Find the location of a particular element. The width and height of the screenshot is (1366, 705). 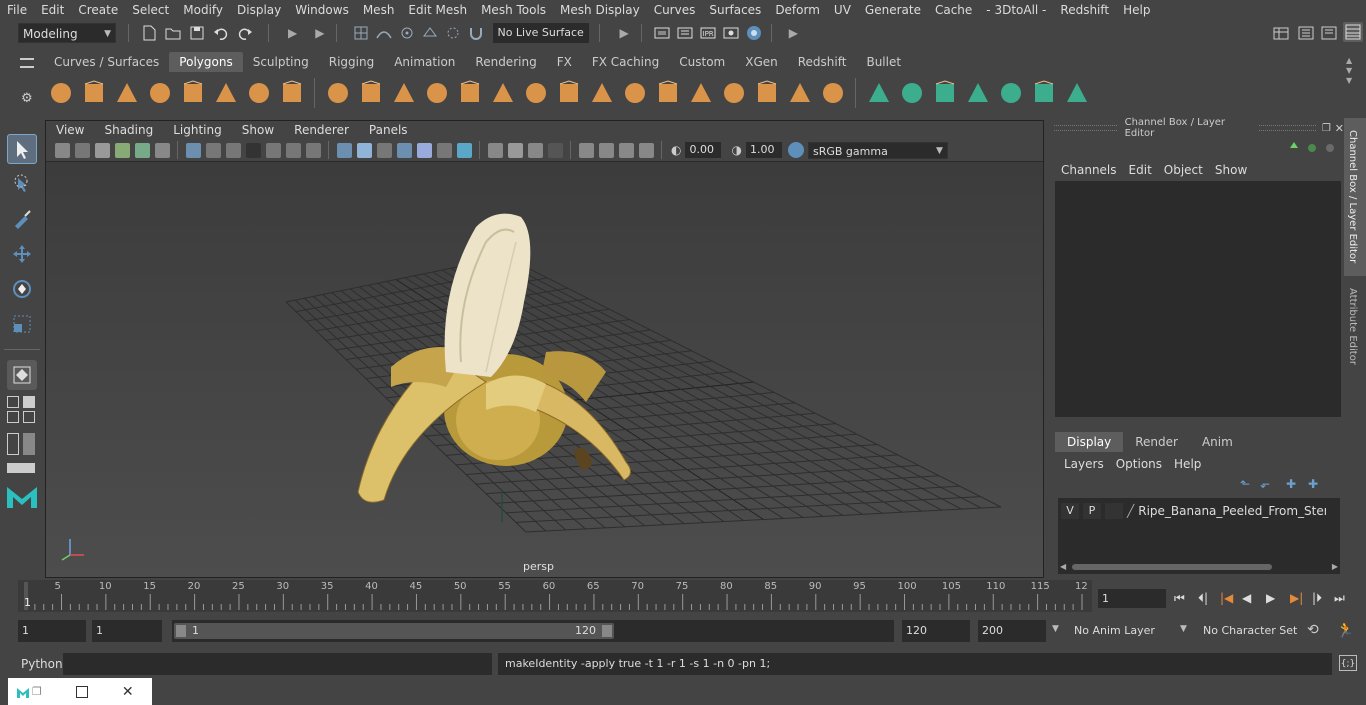

exposure-field: 0.00 is located at coordinates (703, 150).